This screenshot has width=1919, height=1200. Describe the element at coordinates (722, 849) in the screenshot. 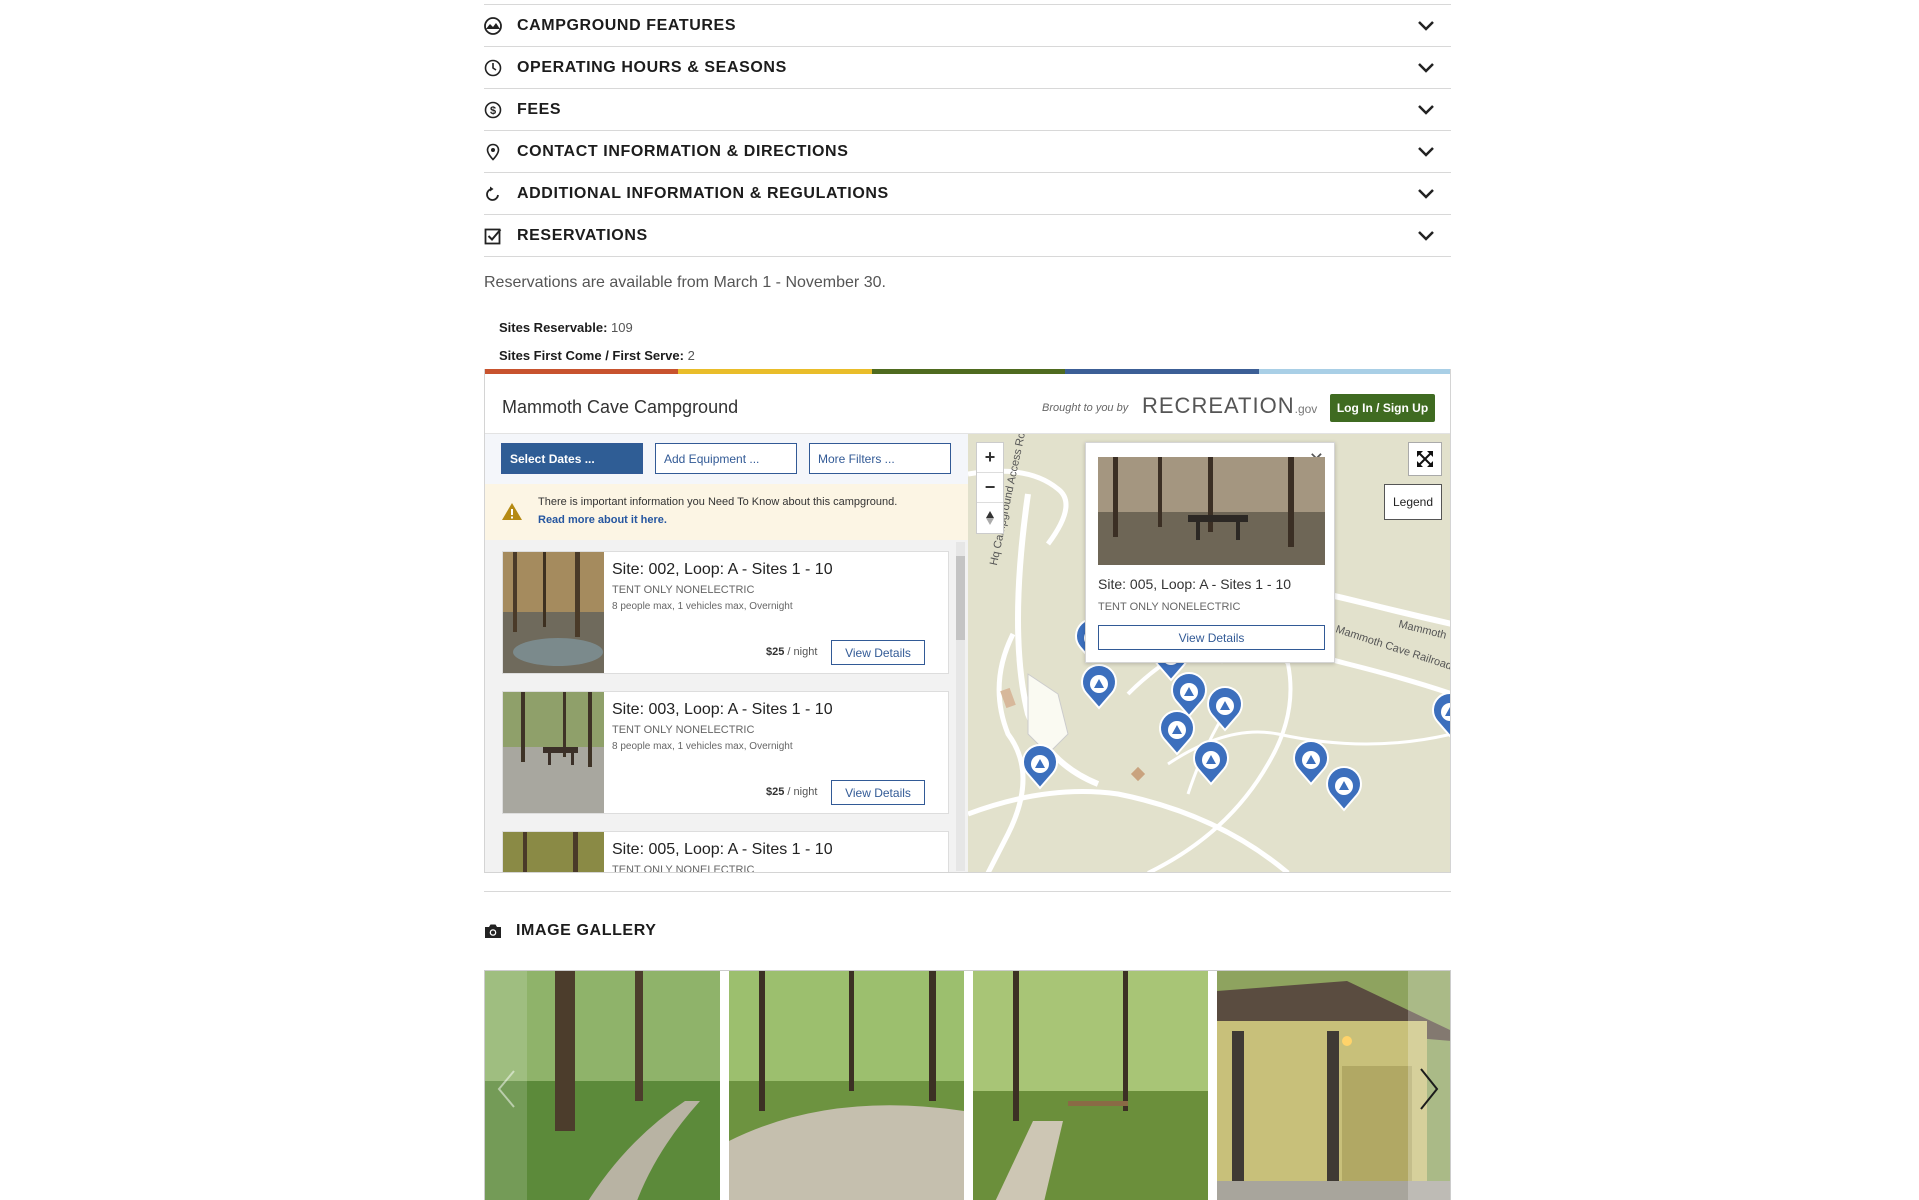

I see `site-title: Site: 005, Loop: A - Sites 1 - 10` at that location.